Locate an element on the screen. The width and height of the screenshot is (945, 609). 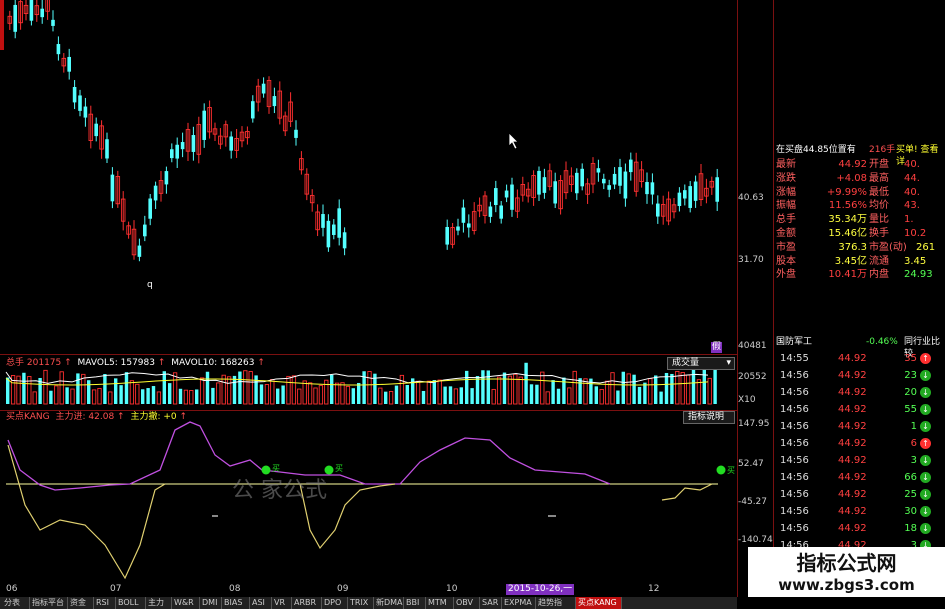
up-arrow-icon: ↑ is located at coordinates (261, 363).